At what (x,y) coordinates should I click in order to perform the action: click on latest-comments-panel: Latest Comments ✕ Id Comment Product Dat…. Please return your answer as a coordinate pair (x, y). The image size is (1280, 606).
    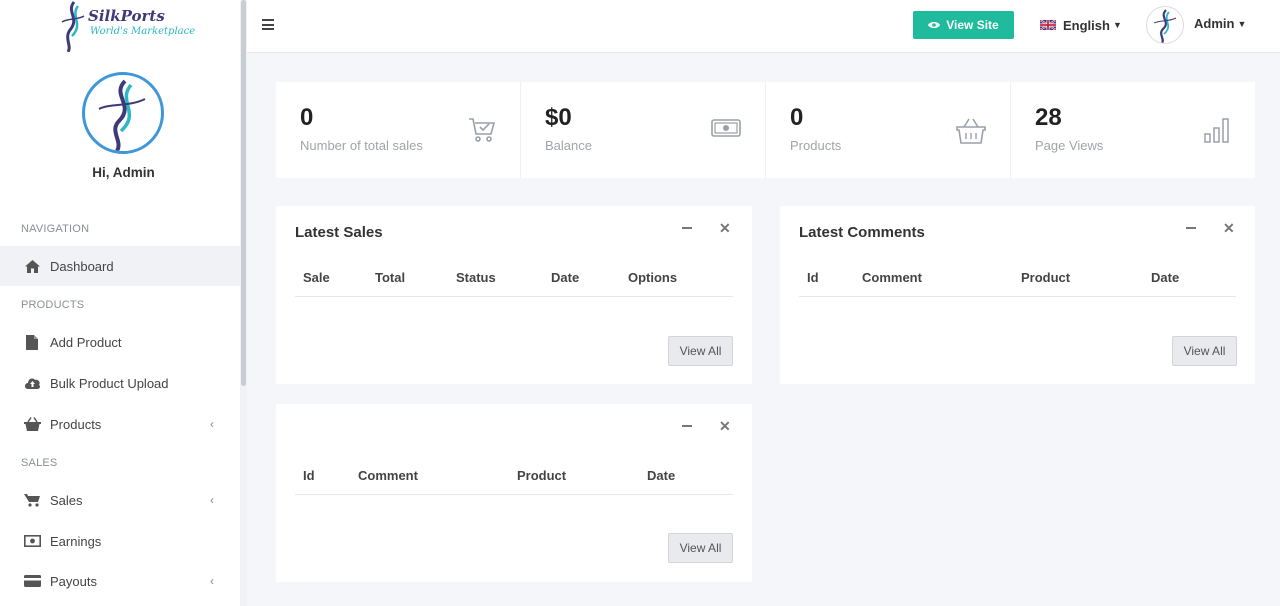
    Looking at the image, I should click on (1017, 295).